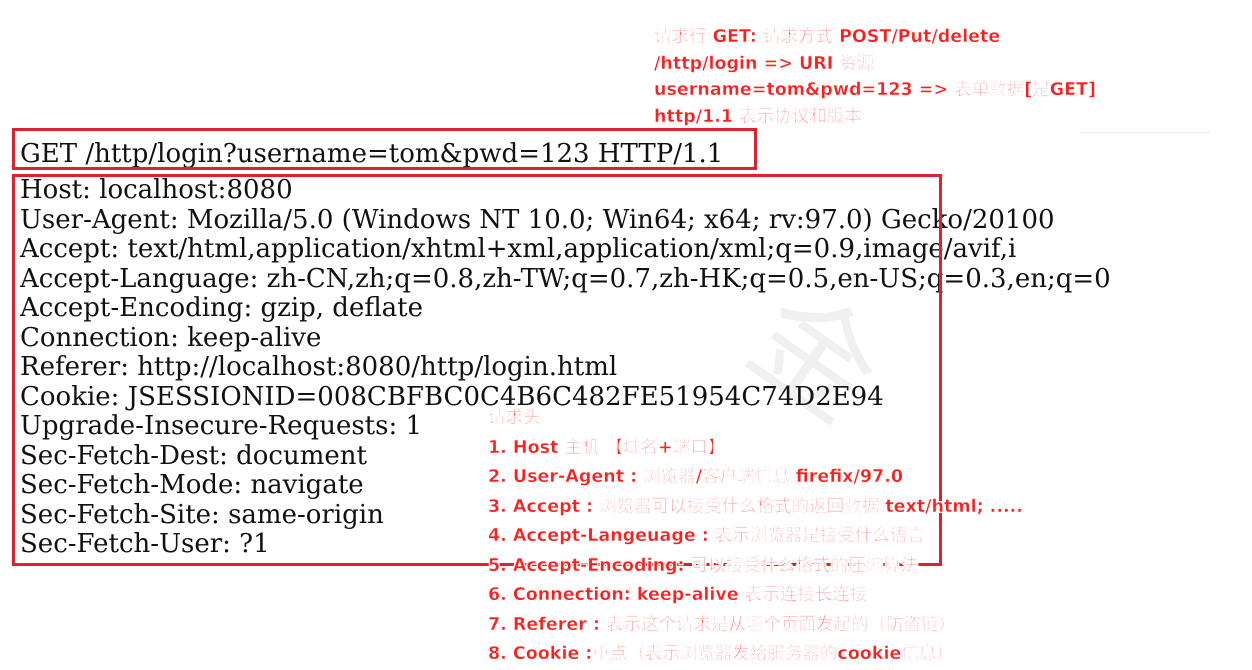 This screenshot has height=670, width=1252. Describe the element at coordinates (696, 477) in the screenshot. I see `annotation-item: 2. User-Agent : 浏览器/客户端信息 firefix/97.0` at that location.